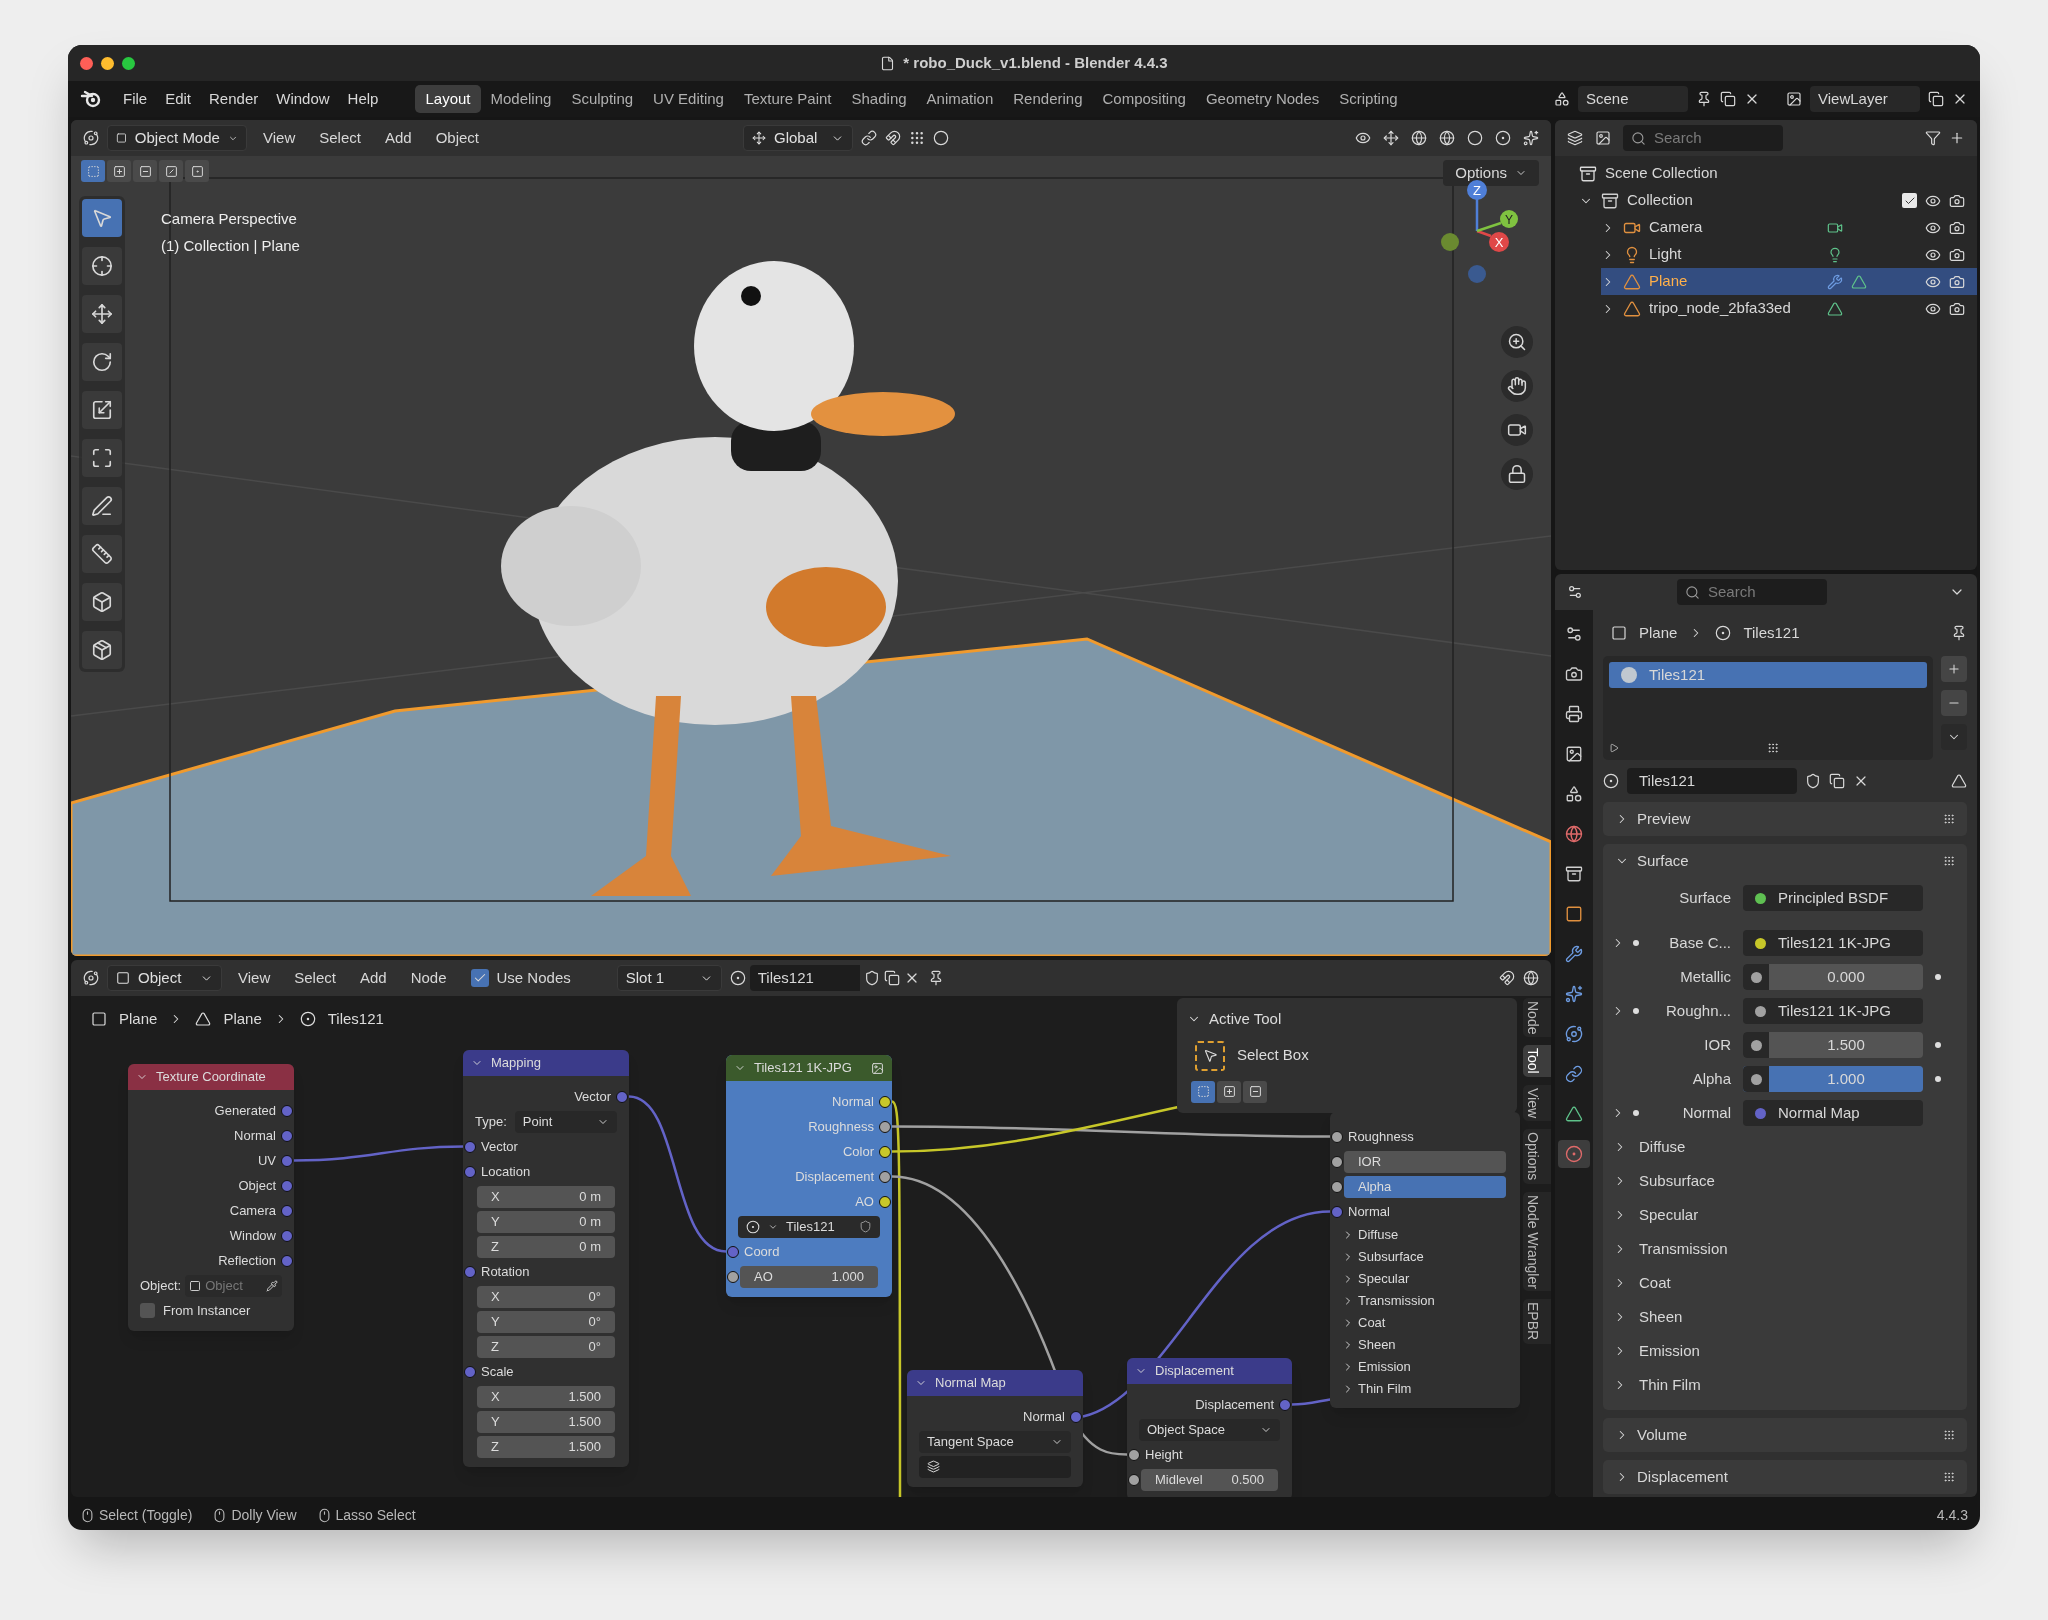 Image resolution: width=2048 pixels, height=1620 pixels. I want to click on status-hint: Select (Toggle), so click(146, 1515).